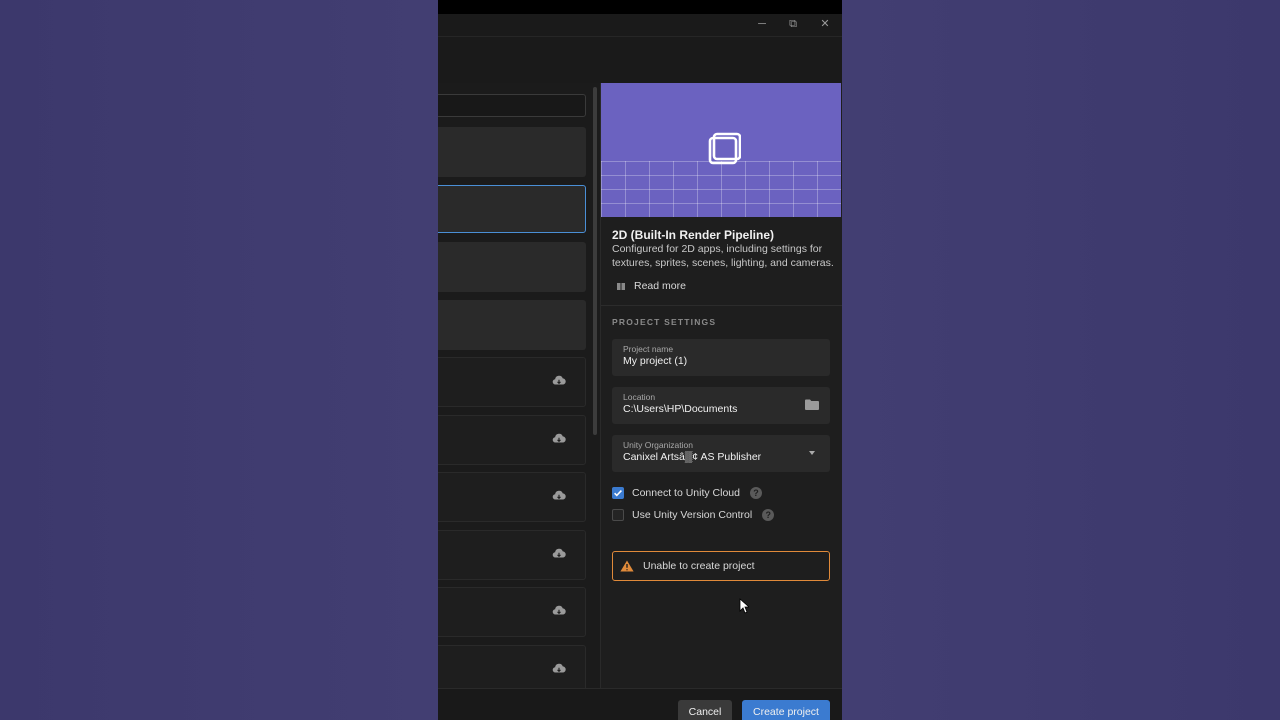  Describe the element at coordinates (618, 515) in the screenshot. I see `version-control-checkbox` at that location.